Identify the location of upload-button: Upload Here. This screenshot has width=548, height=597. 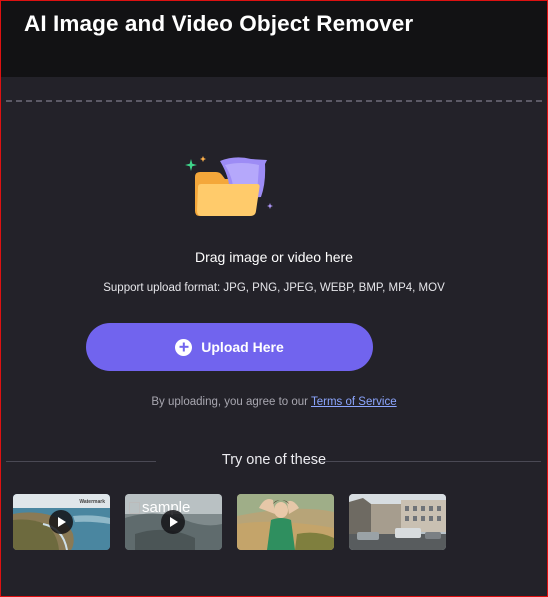
(229, 347).